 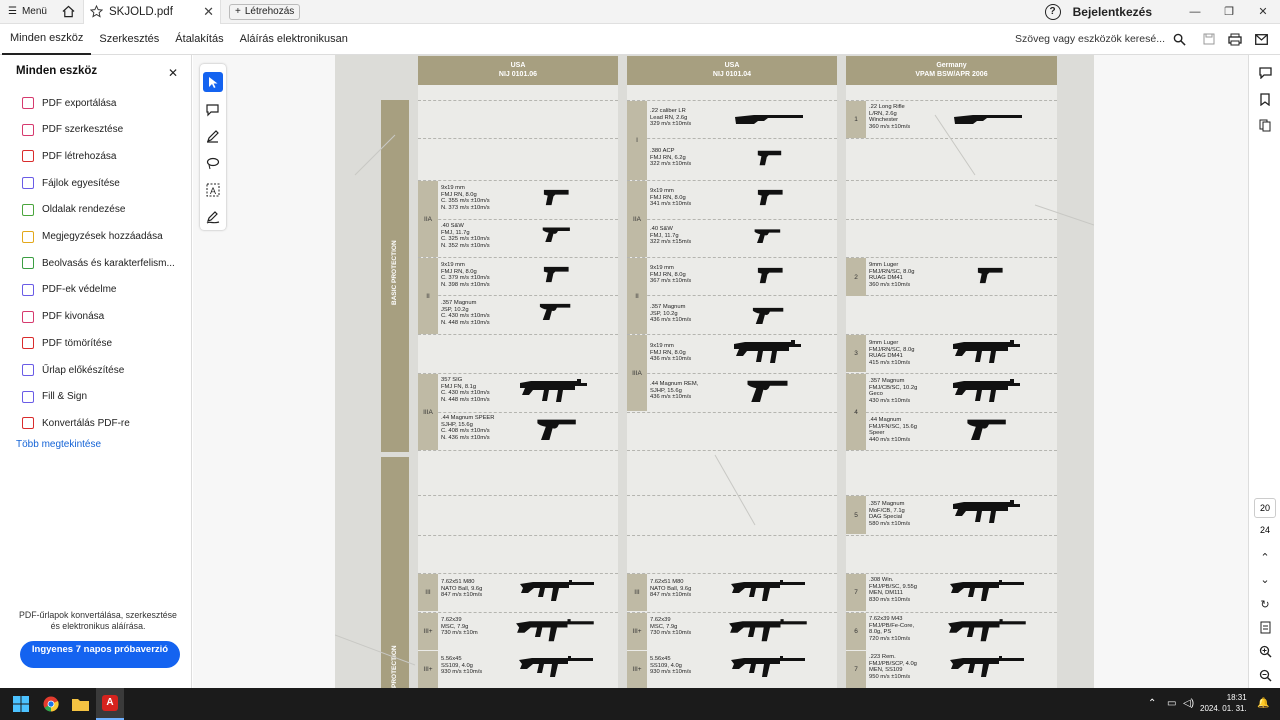 I want to click on help-icon: ?, so click(x=1052, y=11).